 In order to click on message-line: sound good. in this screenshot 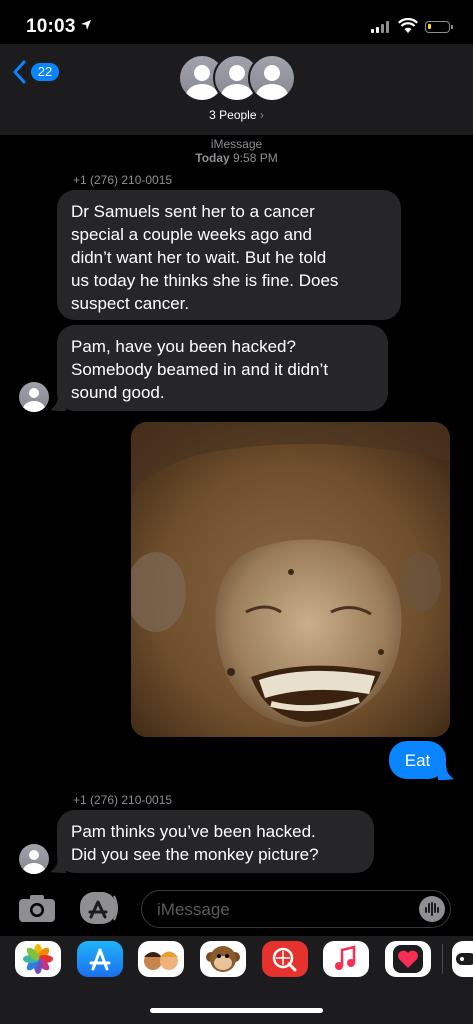, I will do `click(118, 392)`.